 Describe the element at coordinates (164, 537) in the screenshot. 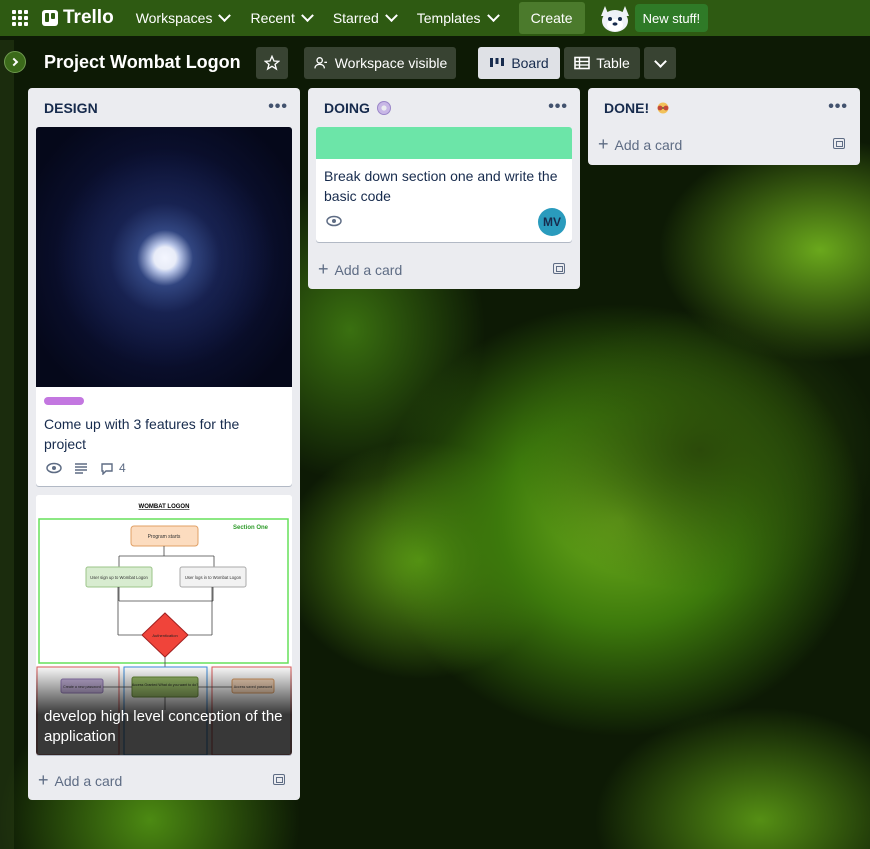

I see `diagram-node: Program starts` at that location.